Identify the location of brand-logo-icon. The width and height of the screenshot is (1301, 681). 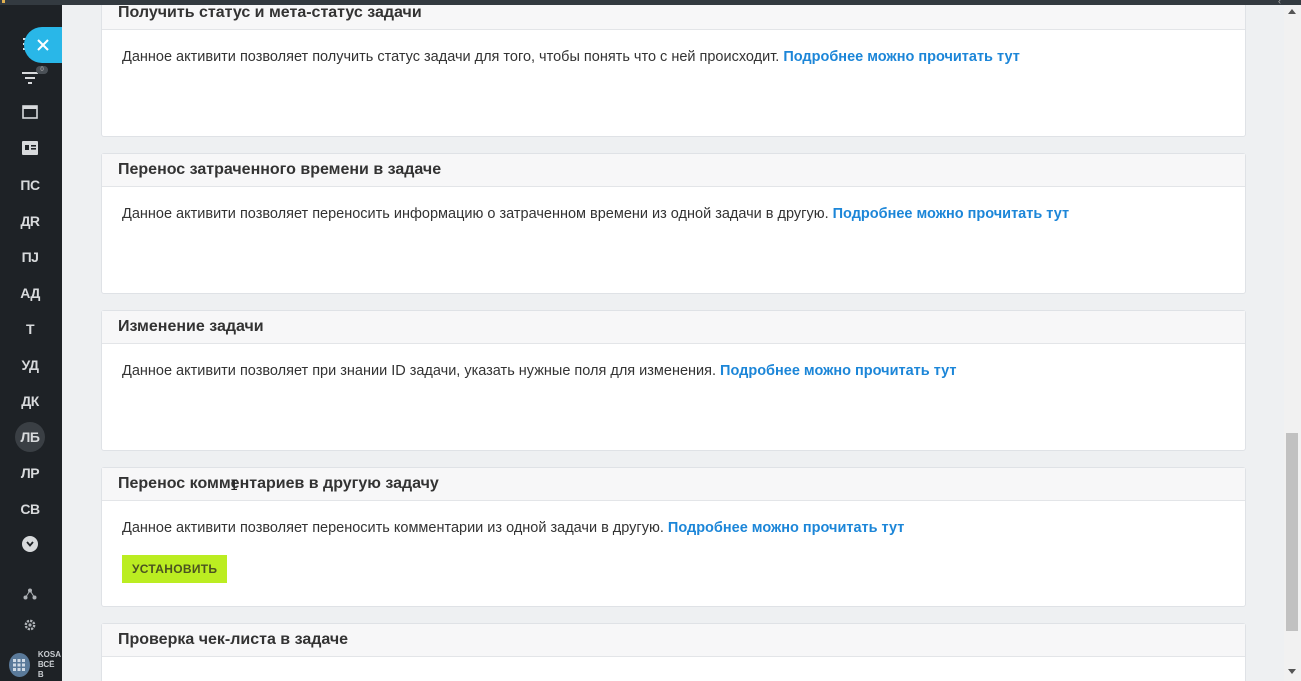
(19, 665).